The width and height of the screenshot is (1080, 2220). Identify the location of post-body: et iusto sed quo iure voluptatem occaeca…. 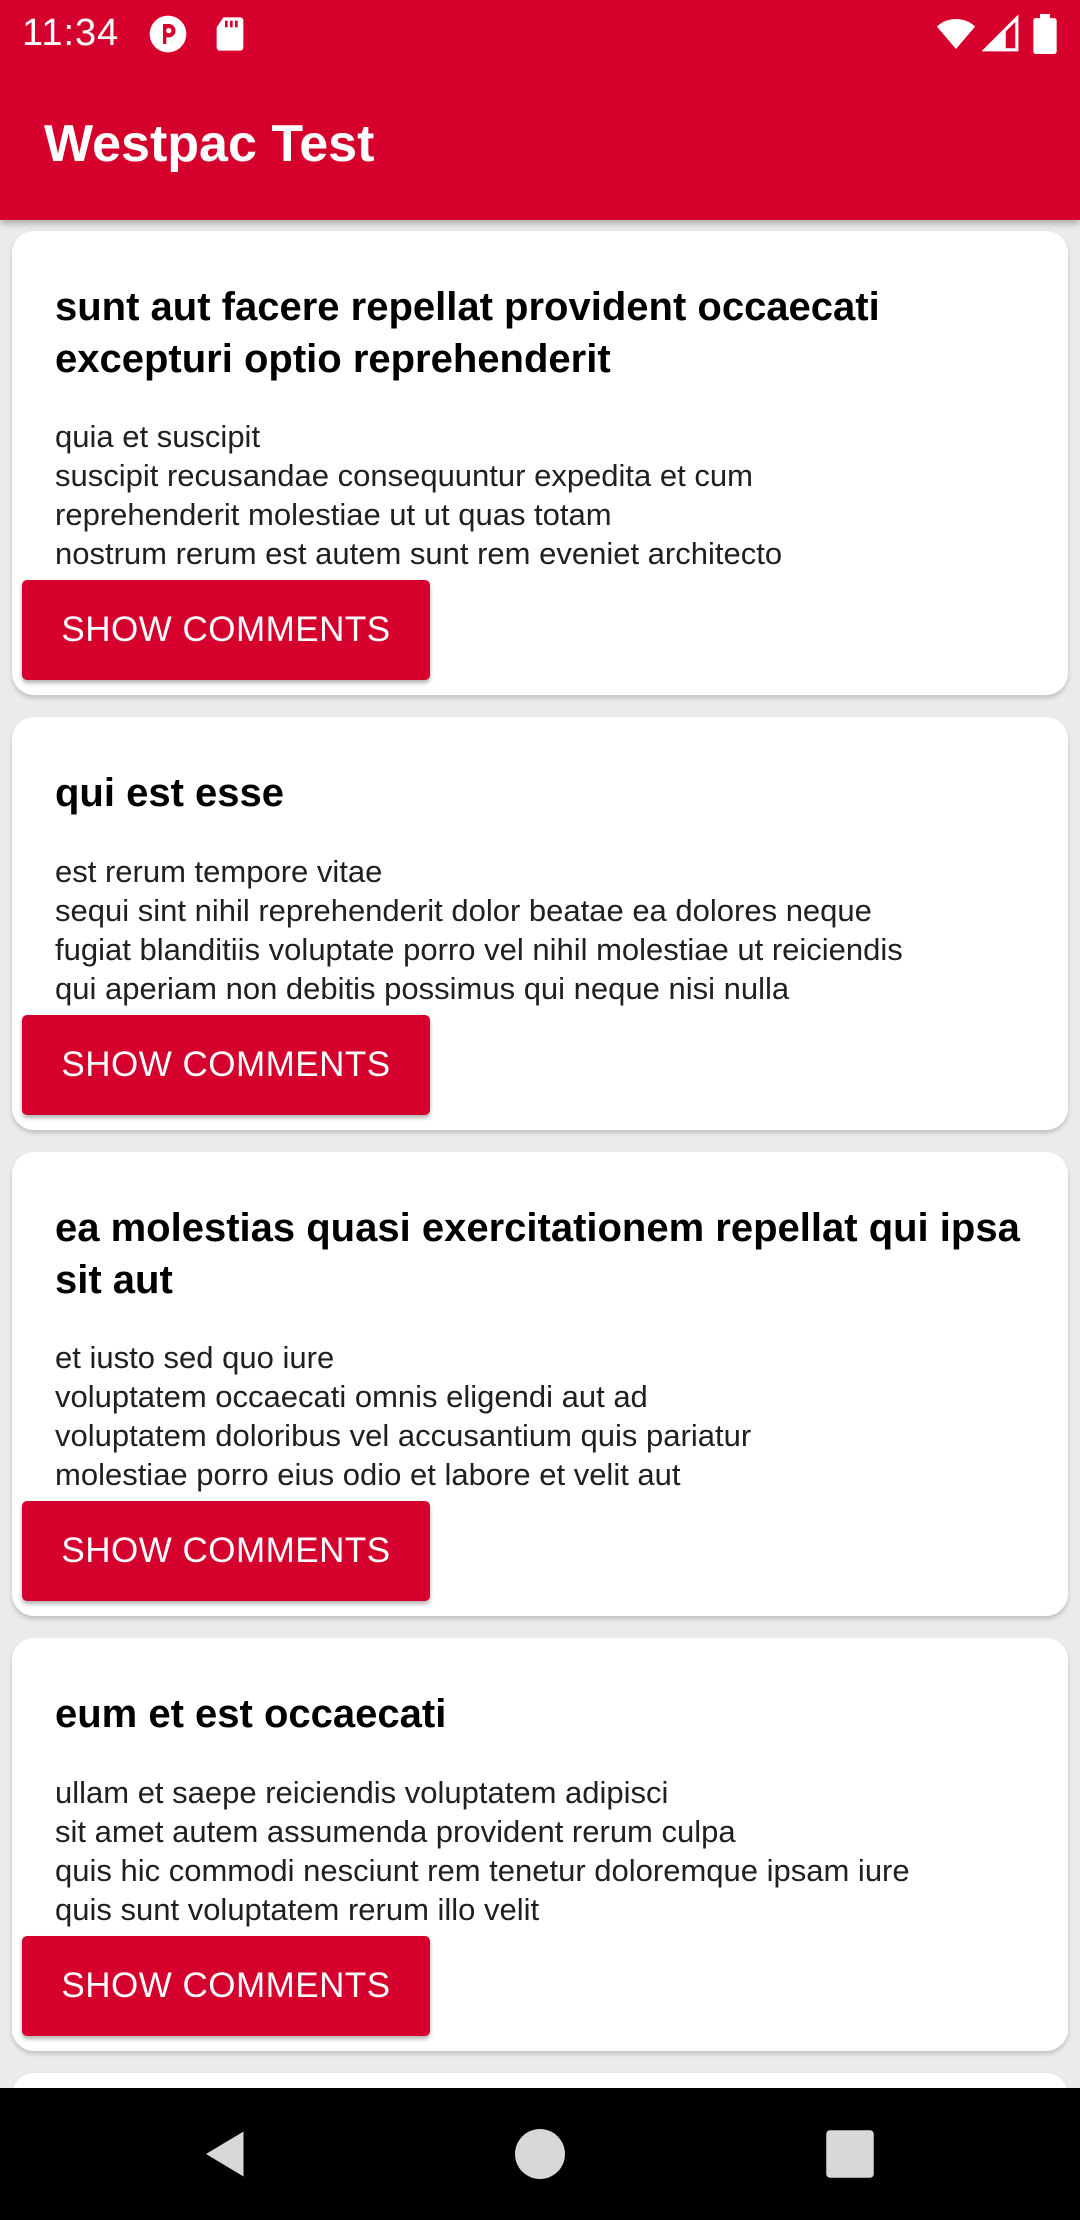
(403, 1416).